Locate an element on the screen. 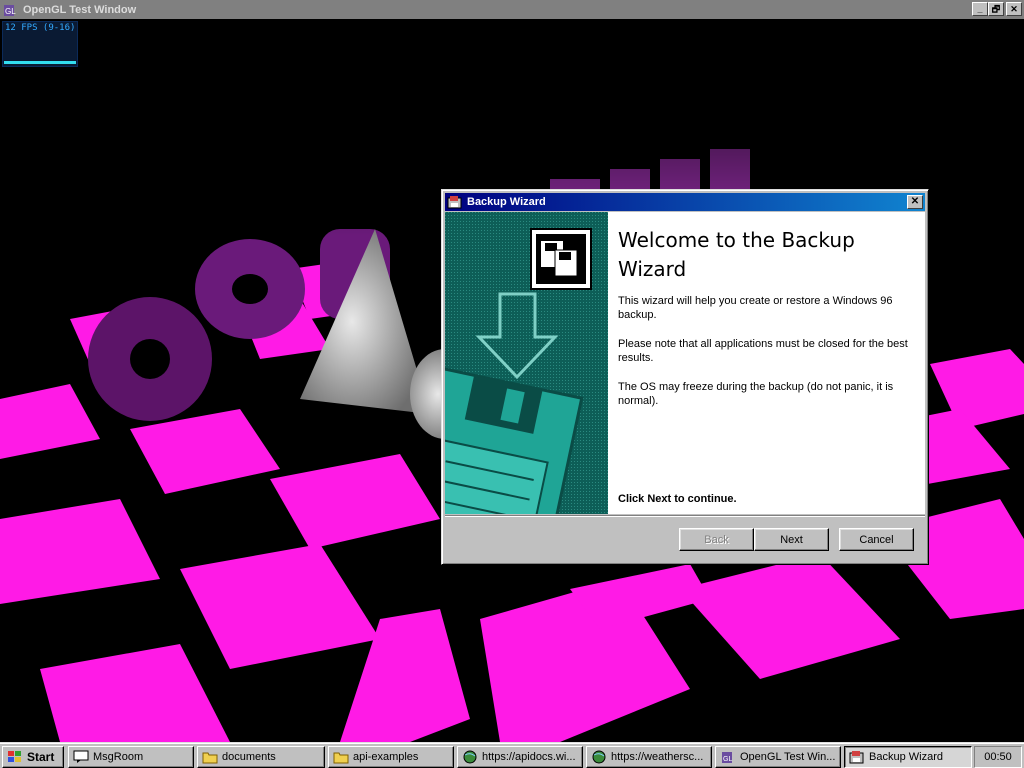 The width and height of the screenshot is (1024, 768). floppy-arrow-illustration is located at coordinates (526, 363).